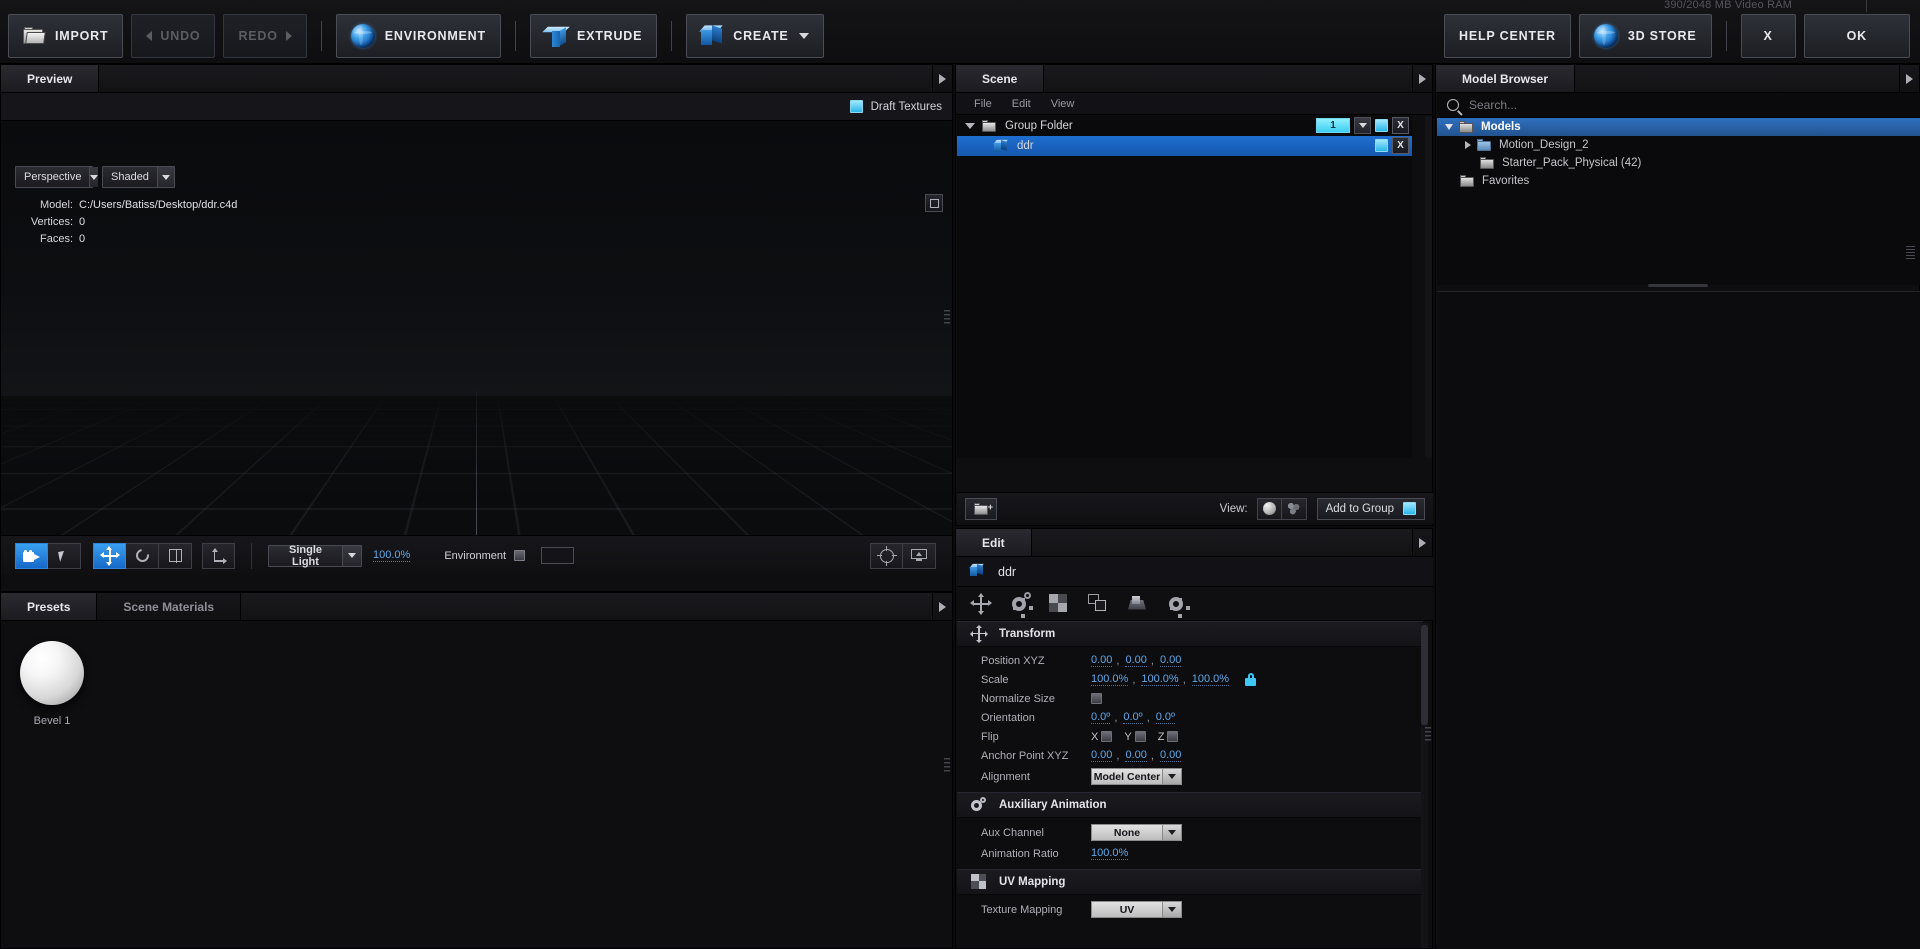 The height and width of the screenshot is (949, 1920). I want to click on edit-expand-button, so click(1422, 542).